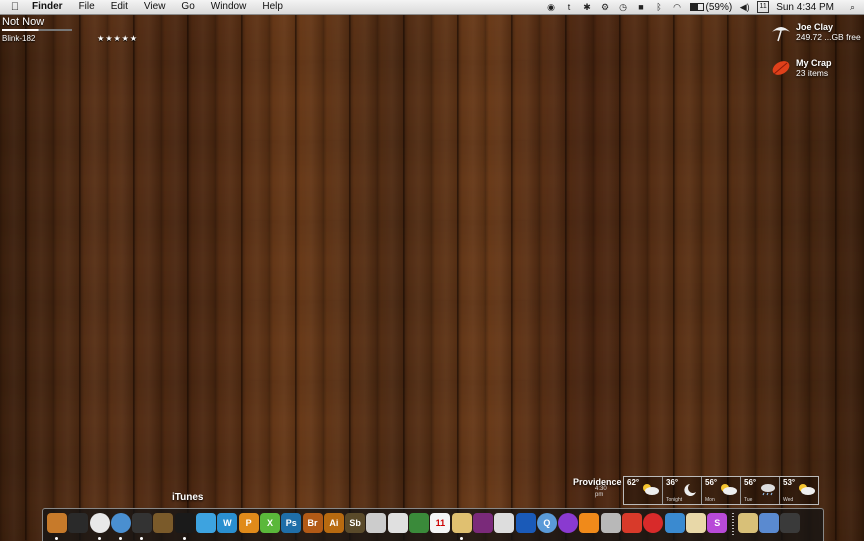 The image size is (864, 541). I want to click on dock-mail-icon, so click(397, 523).